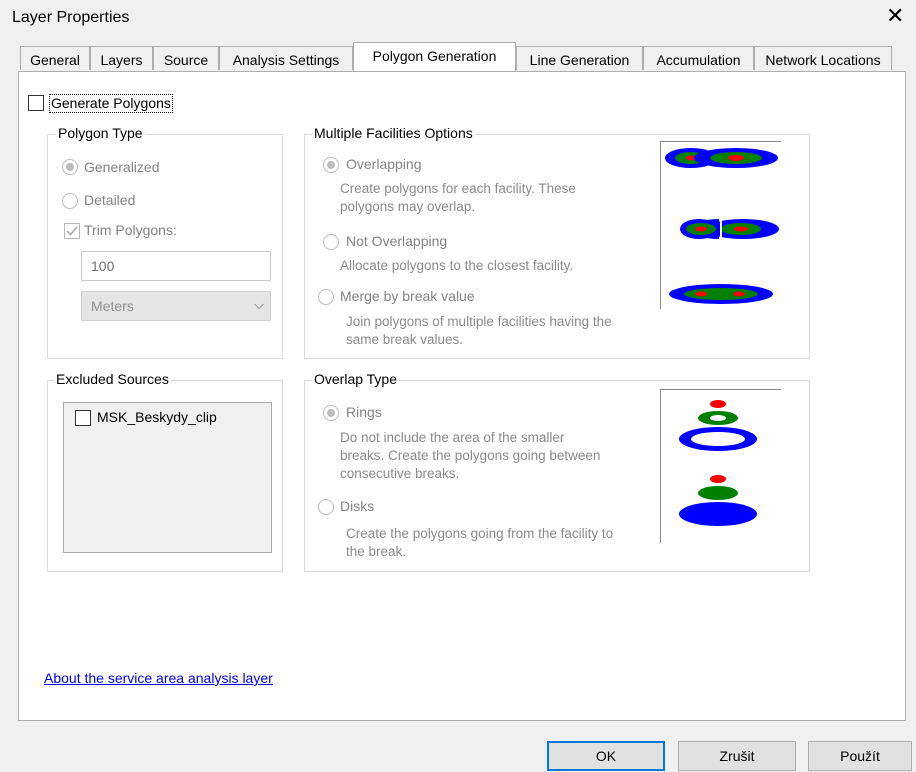 The height and width of the screenshot is (772, 916). I want to click on detailed-radio, so click(70, 201).